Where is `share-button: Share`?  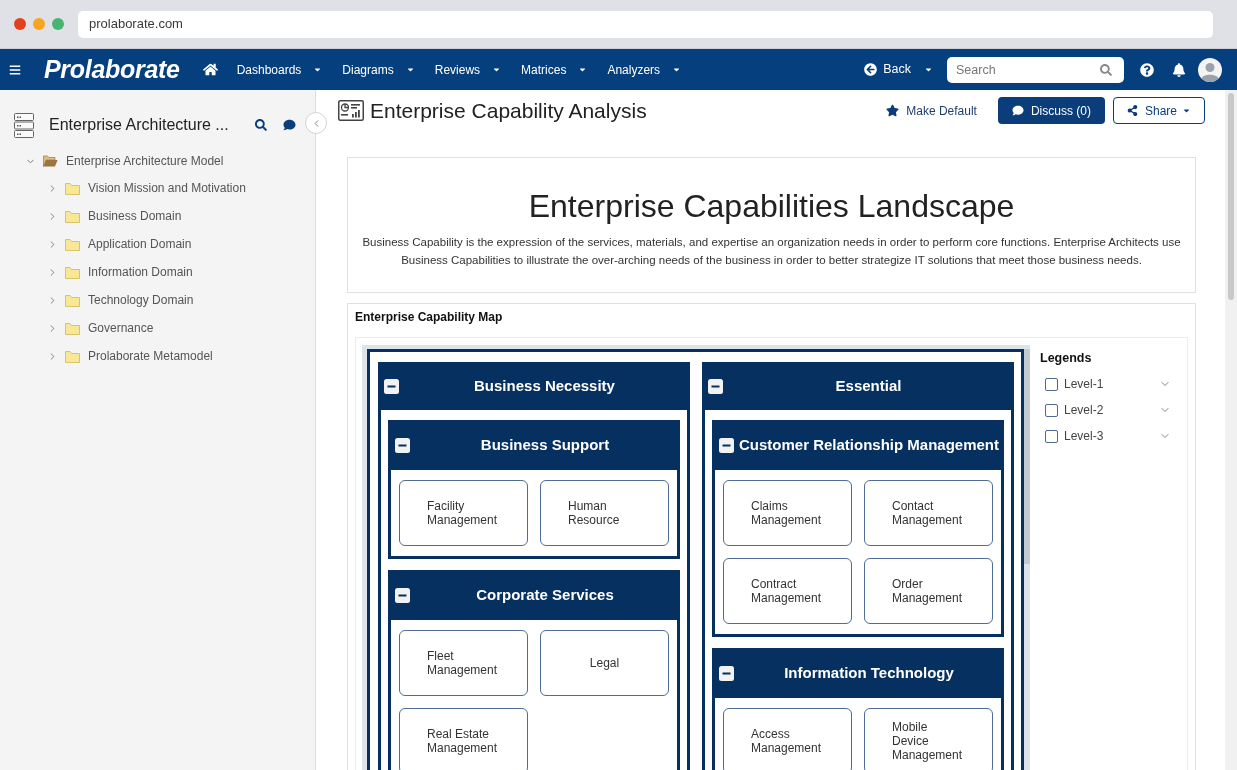
share-button: Share is located at coordinates (1158, 110).